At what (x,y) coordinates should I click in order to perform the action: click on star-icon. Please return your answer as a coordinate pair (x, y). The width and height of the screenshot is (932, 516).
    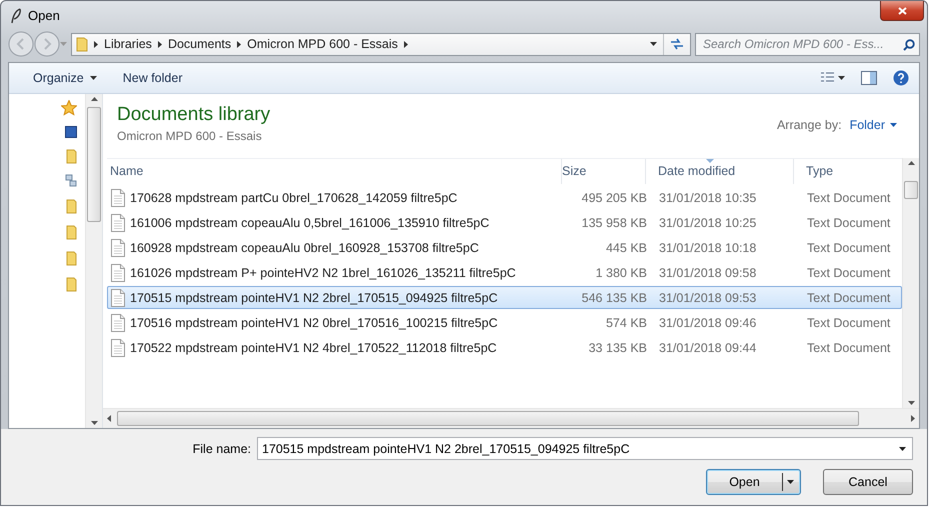
    Looking at the image, I should click on (69, 108).